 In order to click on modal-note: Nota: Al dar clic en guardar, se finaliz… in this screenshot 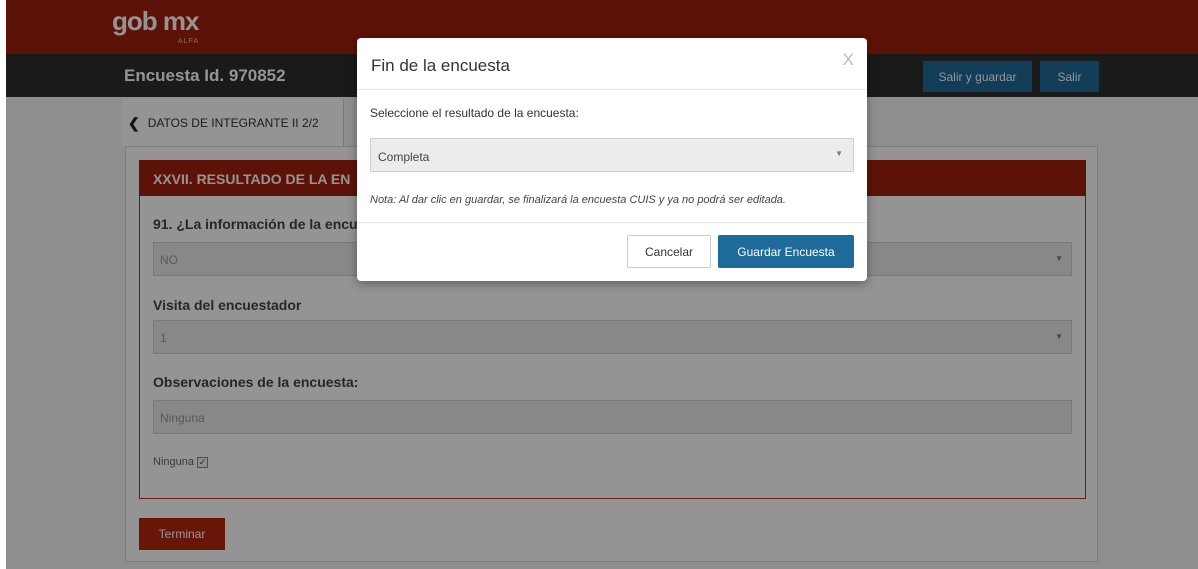, I will do `click(578, 200)`.